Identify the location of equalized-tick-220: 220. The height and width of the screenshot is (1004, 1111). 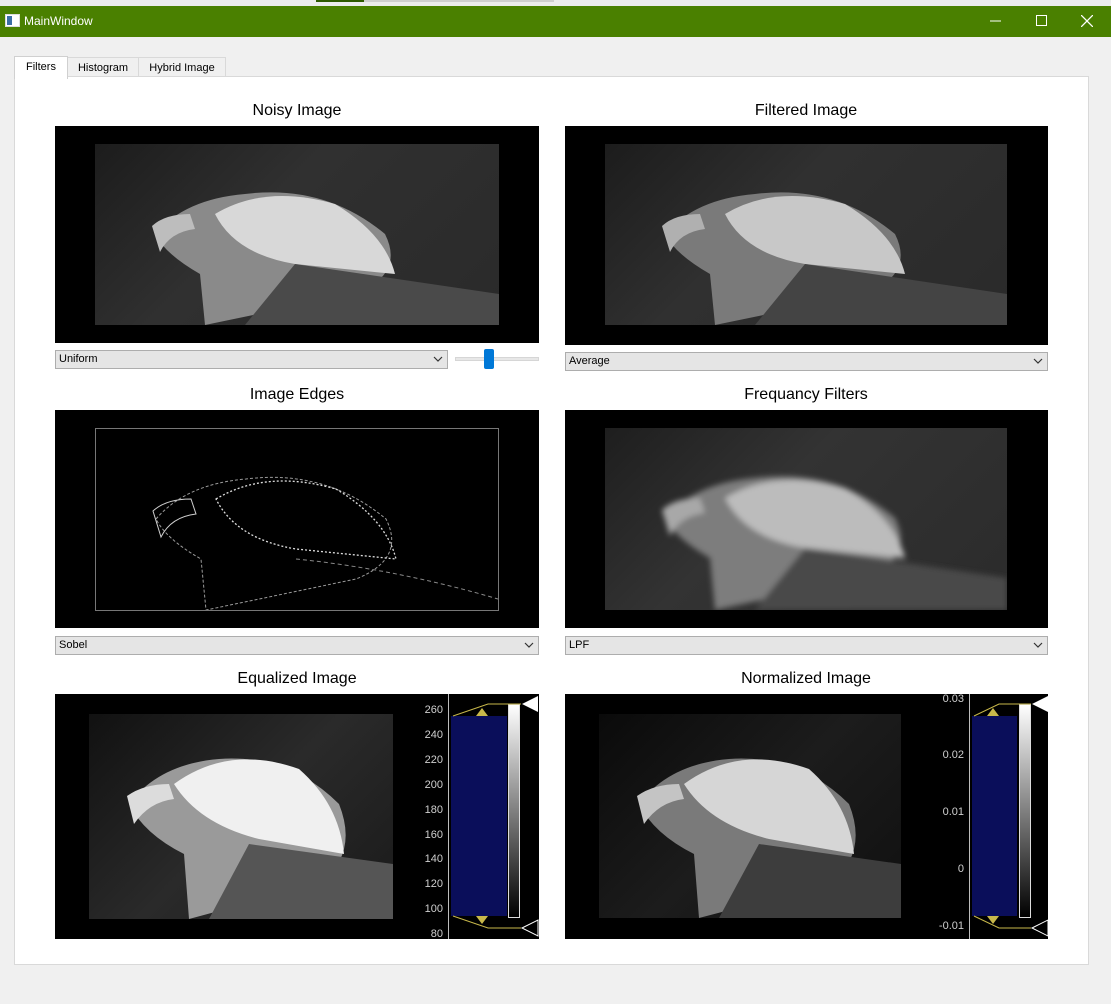
(433, 760).